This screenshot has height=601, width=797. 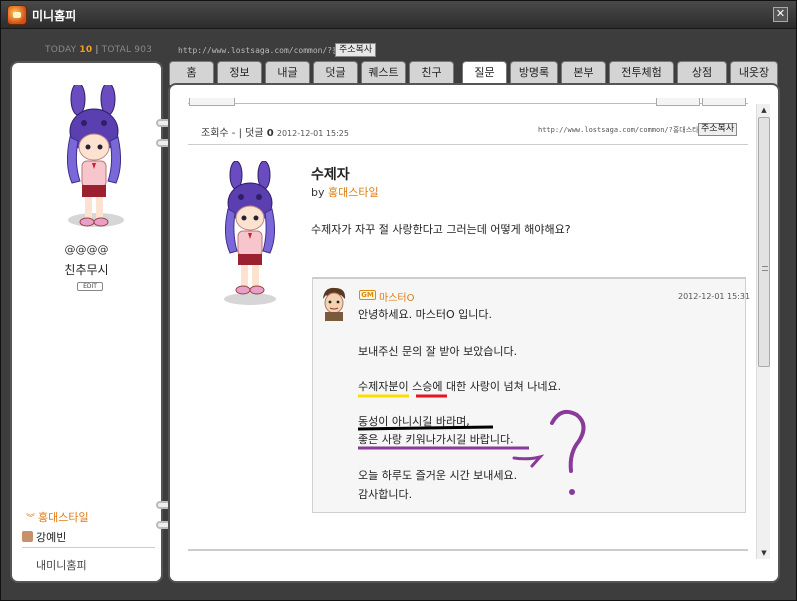 What do you see at coordinates (425, 314) in the screenshot?
I see `answer-line: 안녕하세요. 마스터O 입니다.` at bounding box center [425, 314].